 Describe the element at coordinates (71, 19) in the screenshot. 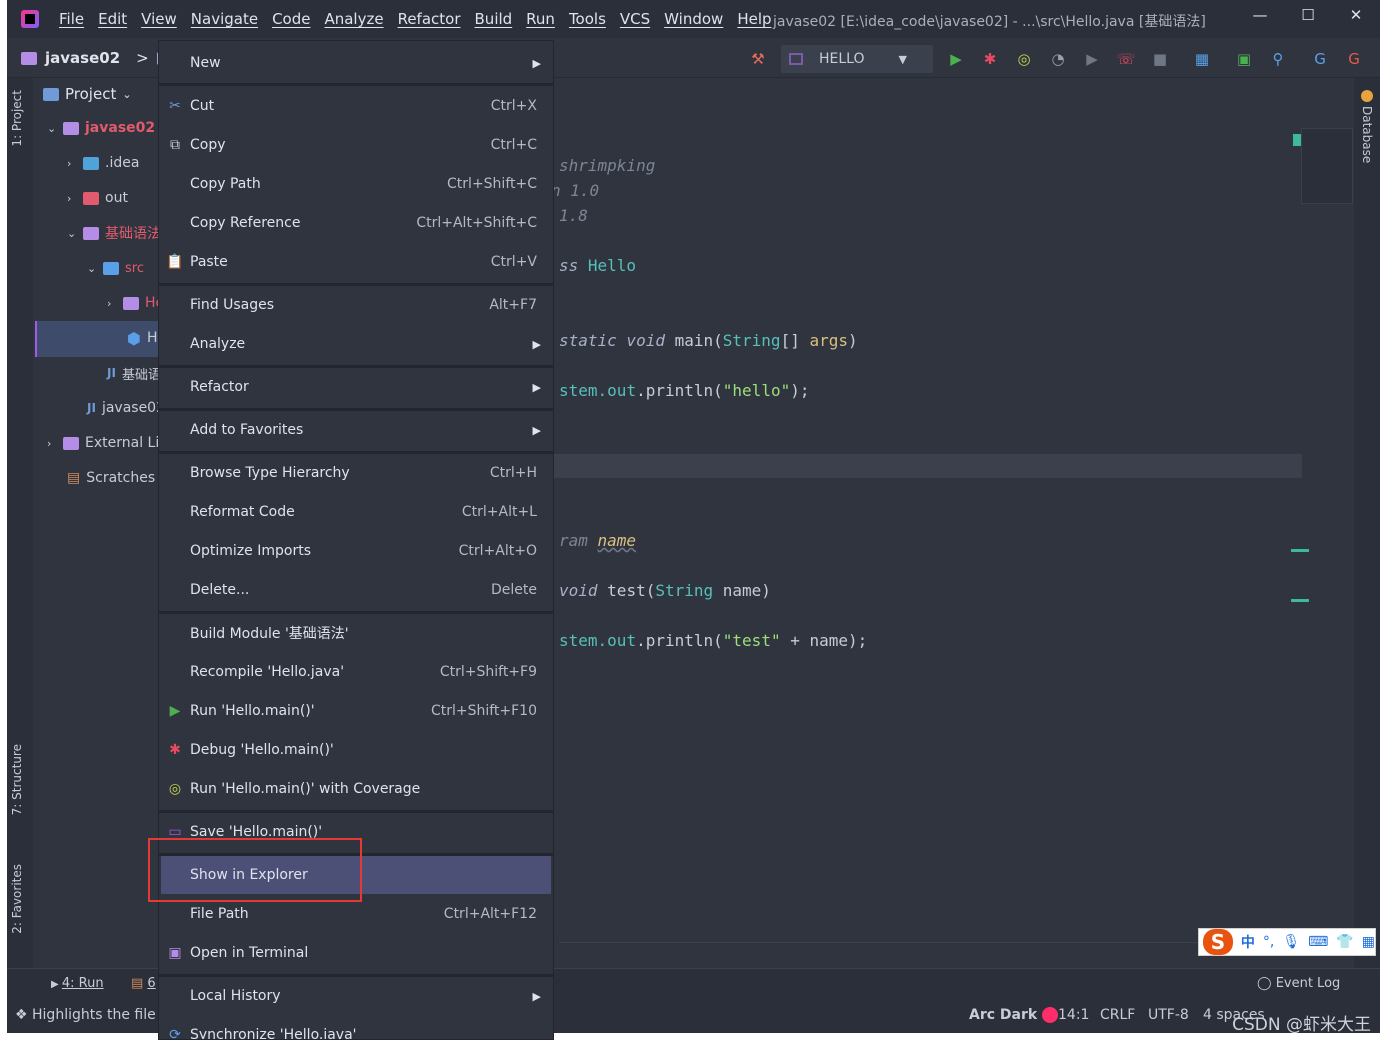

I see `menu-file: File` at that location.